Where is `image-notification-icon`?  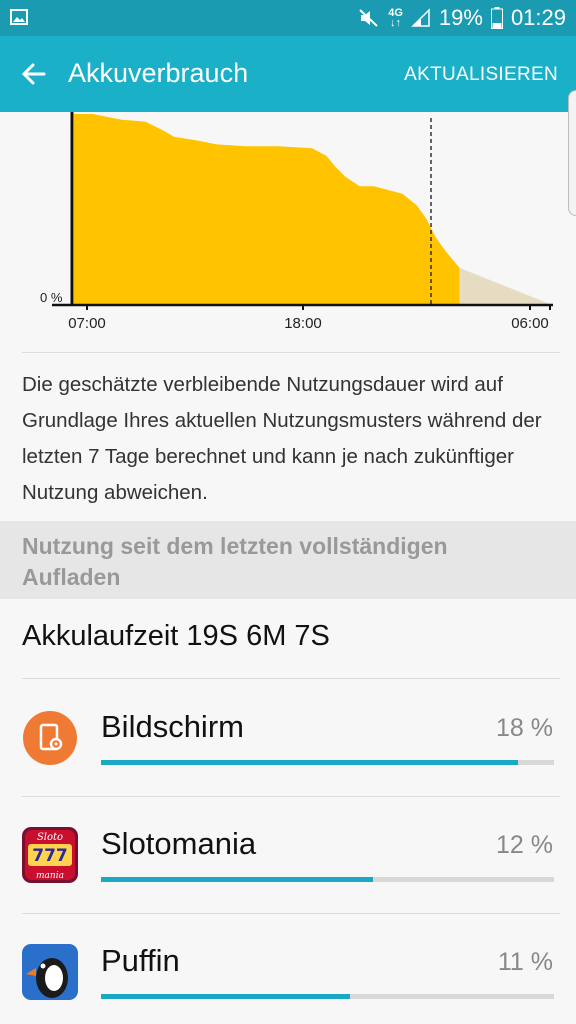 image-notification-icon is located at coordinates (19, 17).